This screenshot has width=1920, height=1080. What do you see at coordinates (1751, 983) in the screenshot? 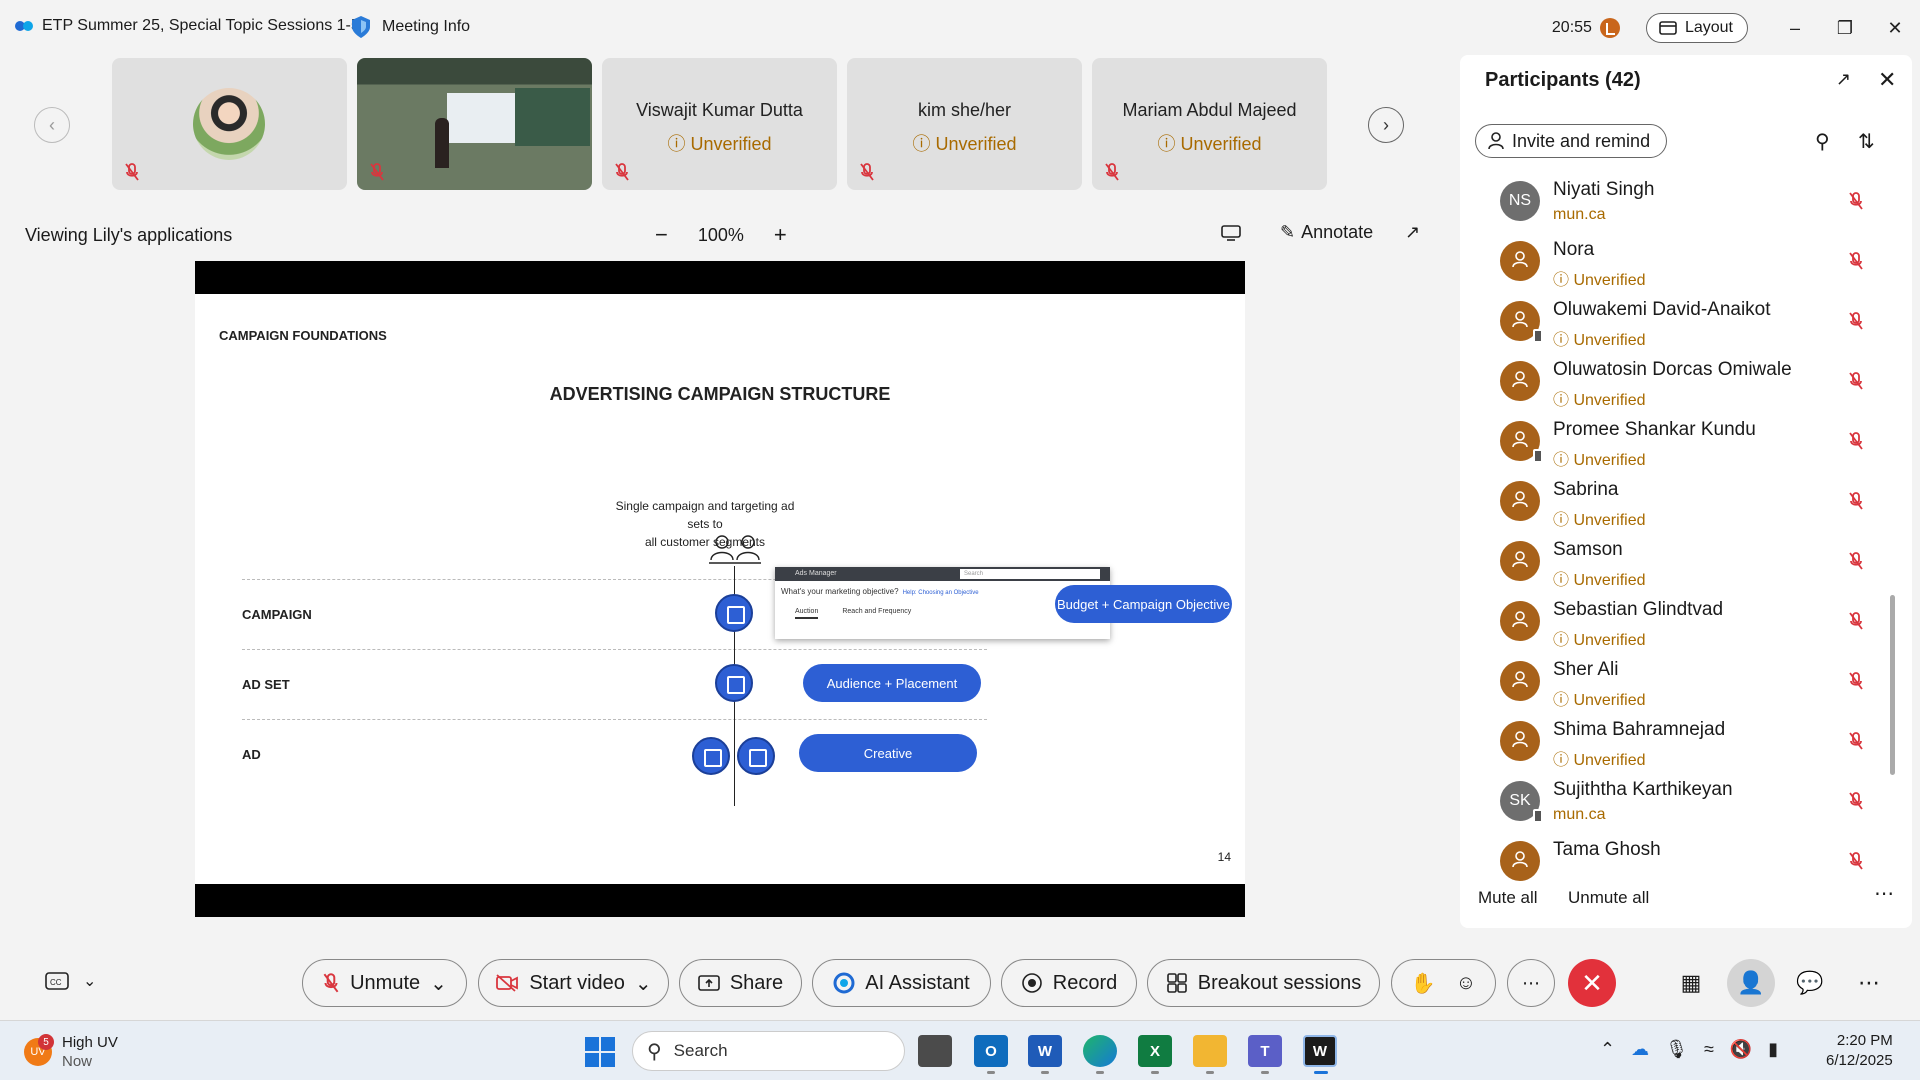
I see `participants-toggle-button: 👤` at bounding box center [1751, 983].